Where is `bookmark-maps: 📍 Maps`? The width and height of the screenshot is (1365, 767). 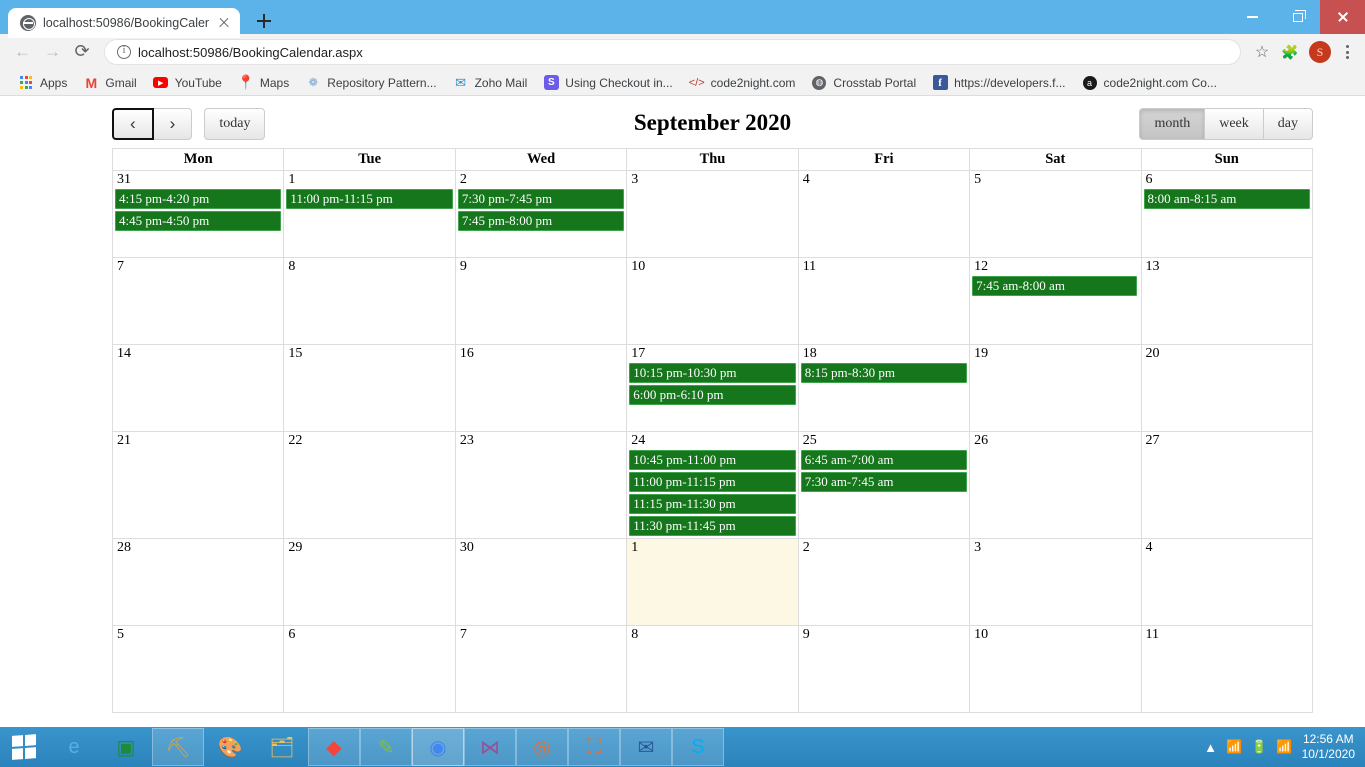
bookmark-maps: 📍 Maps is located at coordinates (263, 83).